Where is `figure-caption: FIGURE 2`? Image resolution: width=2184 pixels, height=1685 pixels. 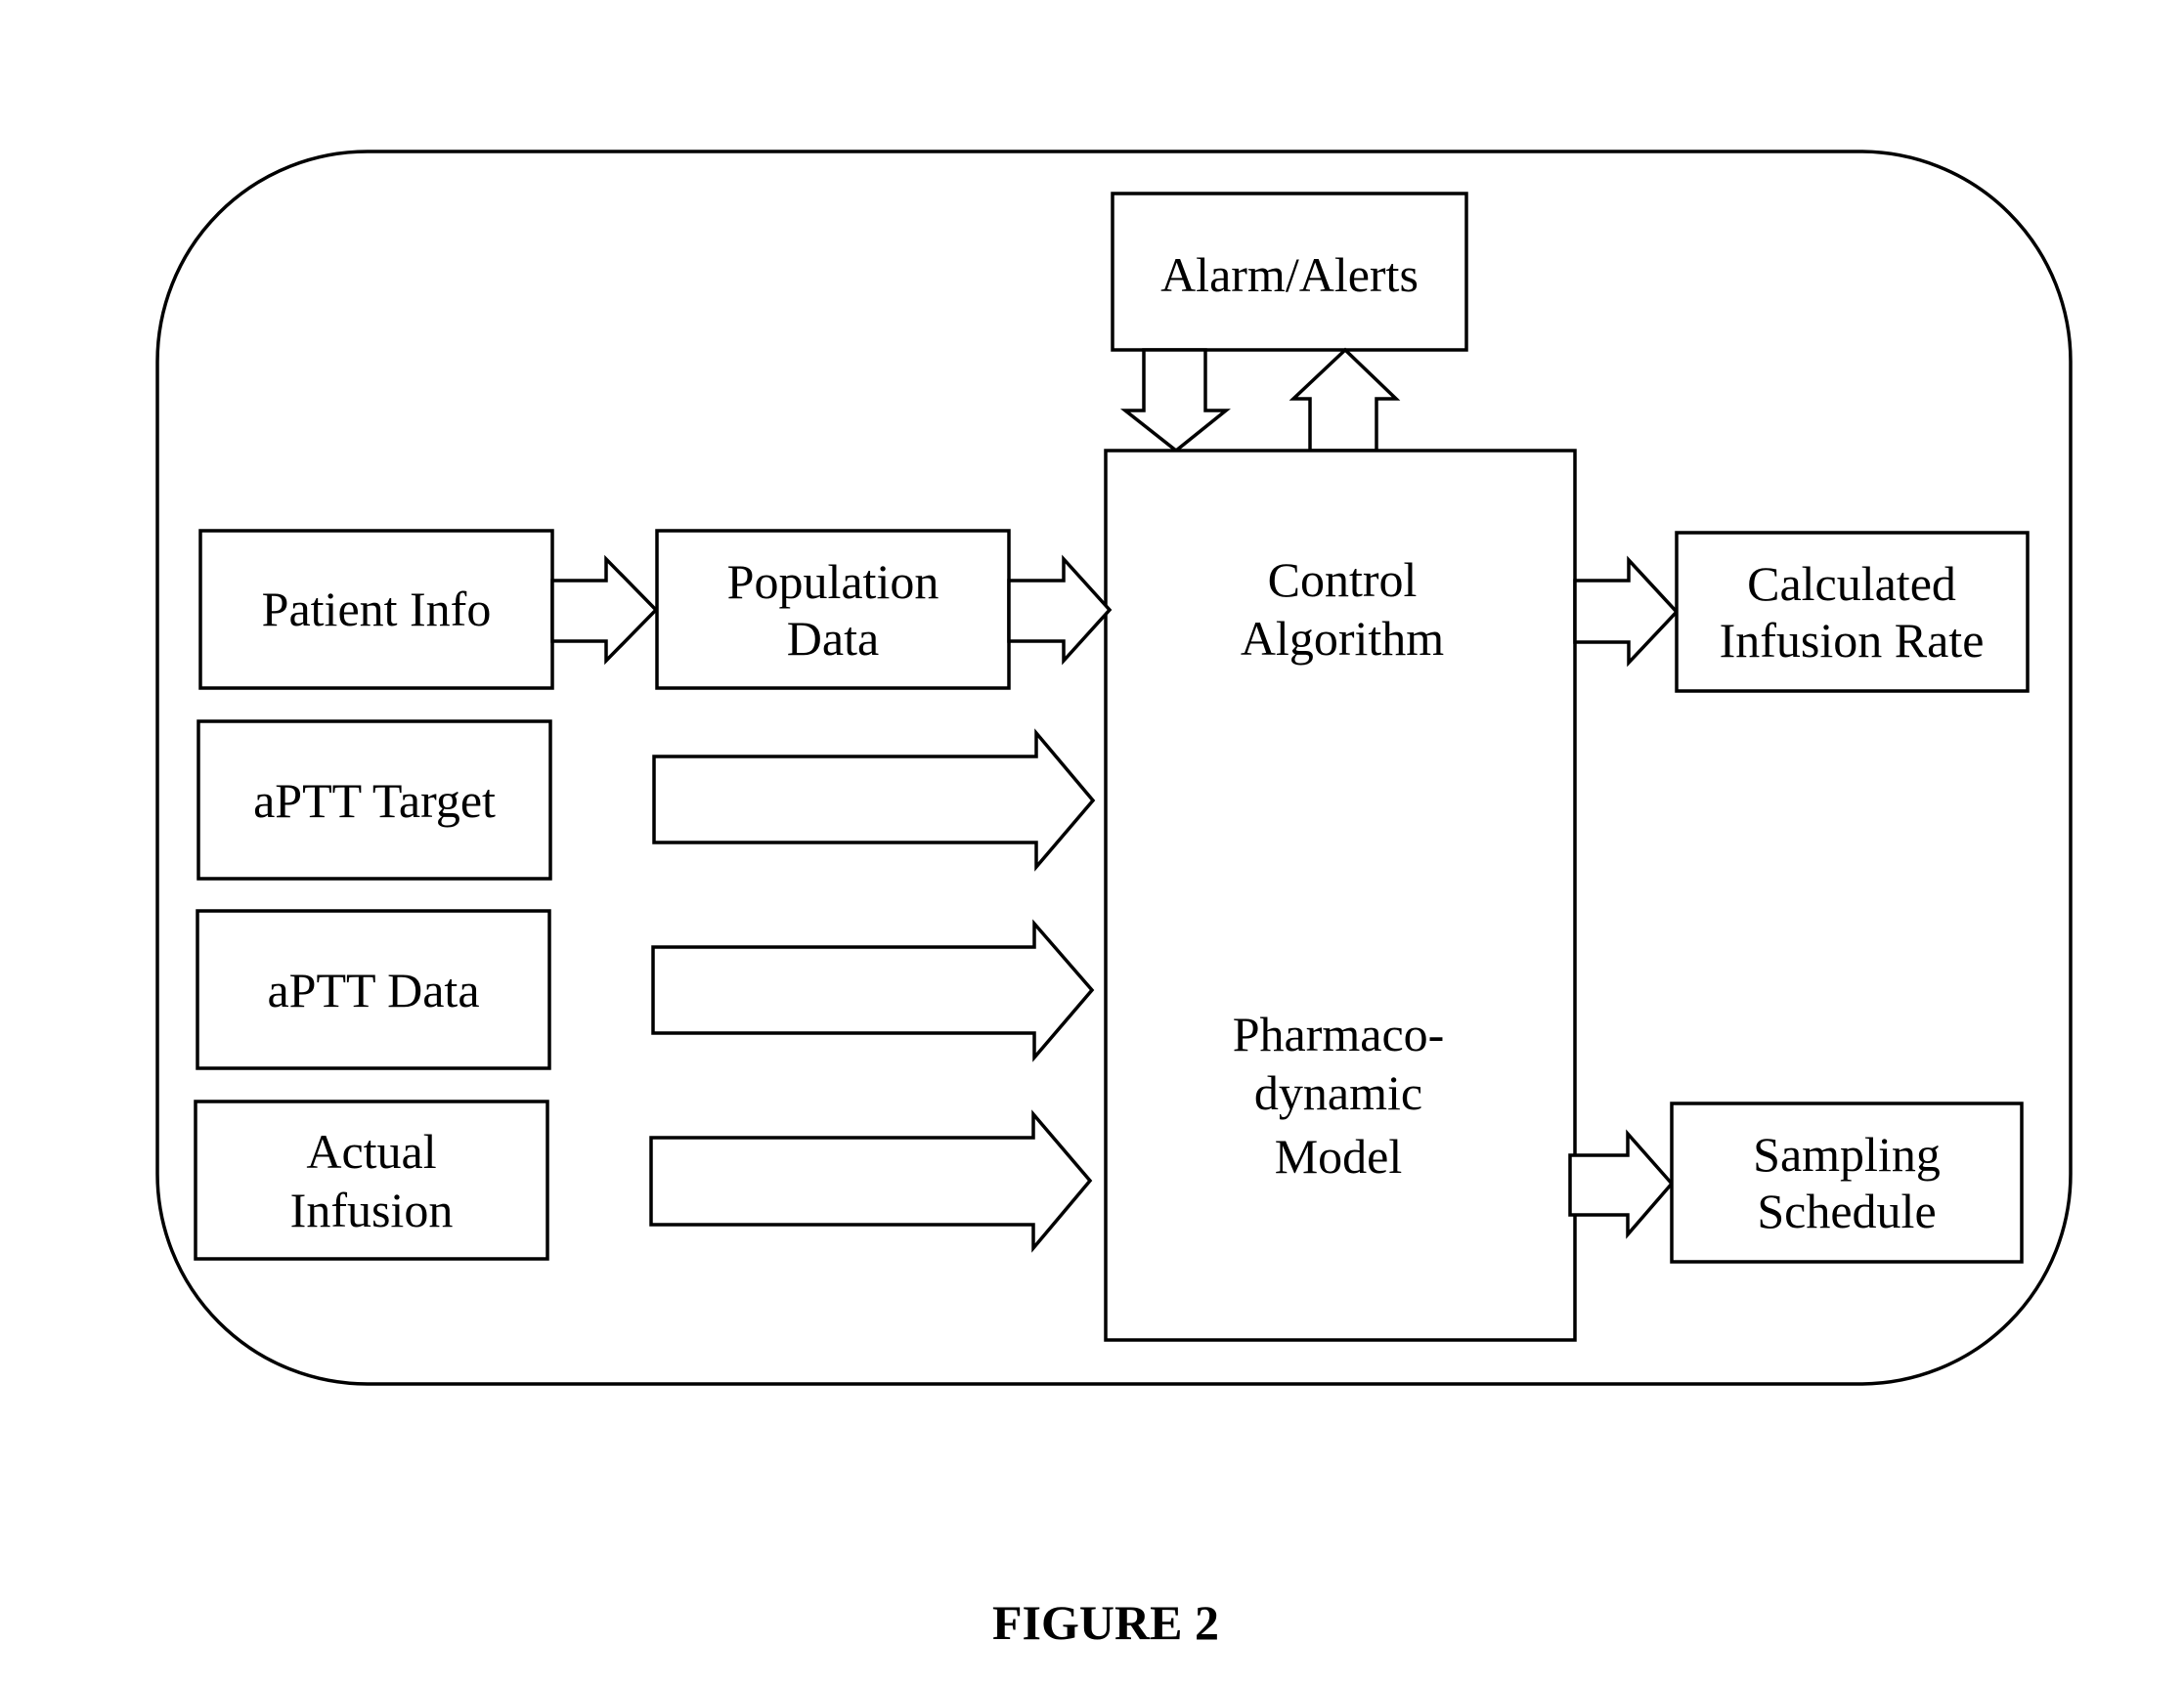 figure-caption: FIGURE 2 is located at coordinates (1105, 1623).